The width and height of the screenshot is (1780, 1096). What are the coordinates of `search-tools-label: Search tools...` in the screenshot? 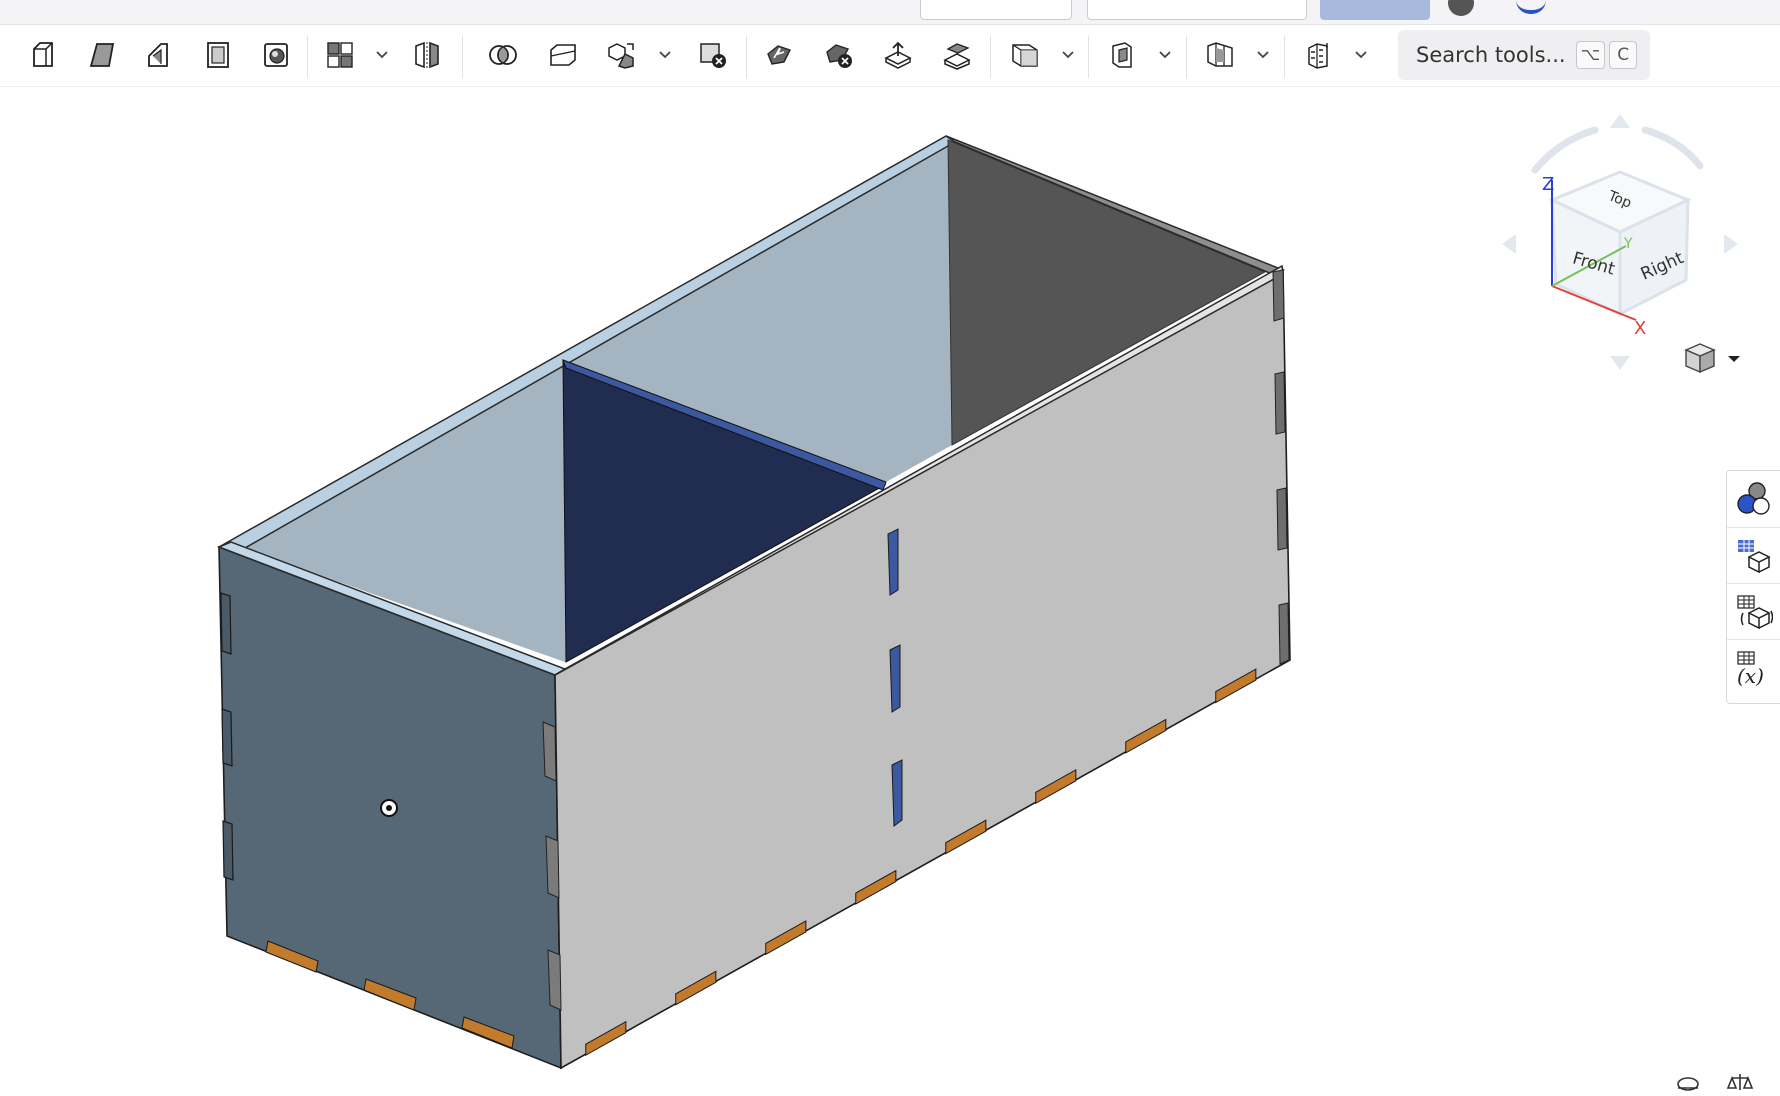 It's located at (1491, 55).